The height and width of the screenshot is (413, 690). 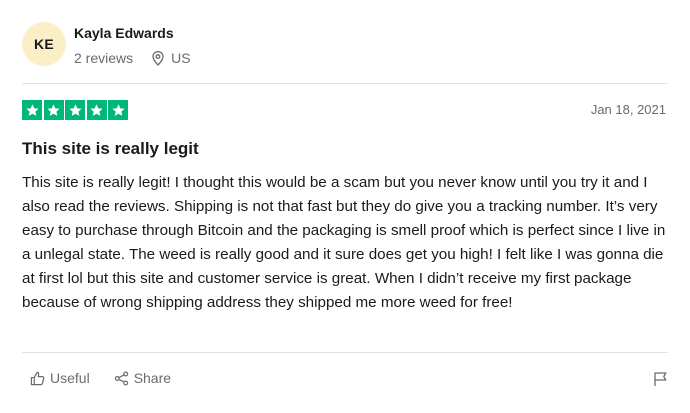 I want to click on author-country: US, so click(x=181, y=58).